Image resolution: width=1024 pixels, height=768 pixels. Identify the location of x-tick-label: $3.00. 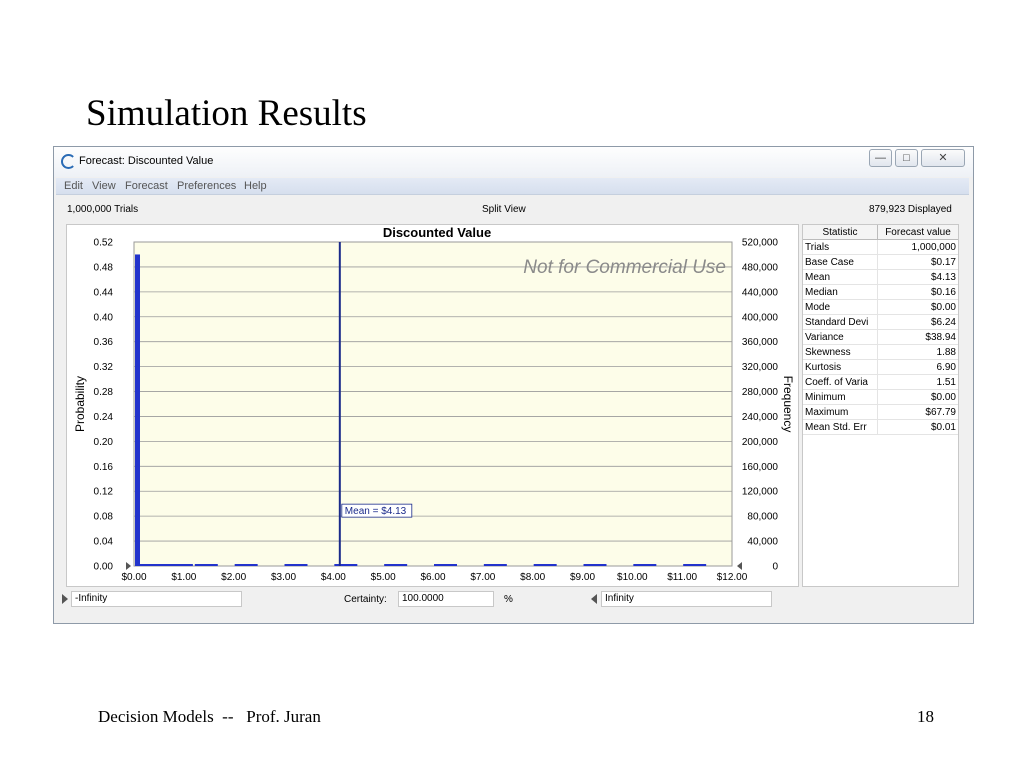
(283, 577).